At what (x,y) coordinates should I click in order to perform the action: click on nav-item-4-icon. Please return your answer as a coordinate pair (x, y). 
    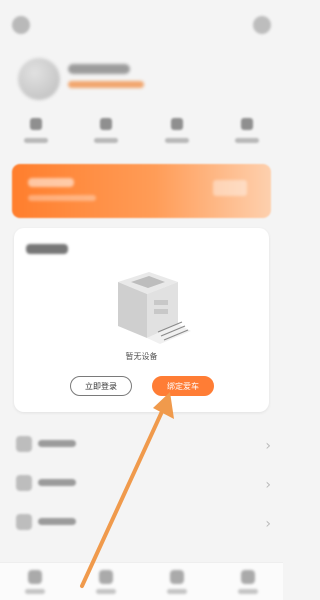
    Looking at the image, I should click on (247, 576).